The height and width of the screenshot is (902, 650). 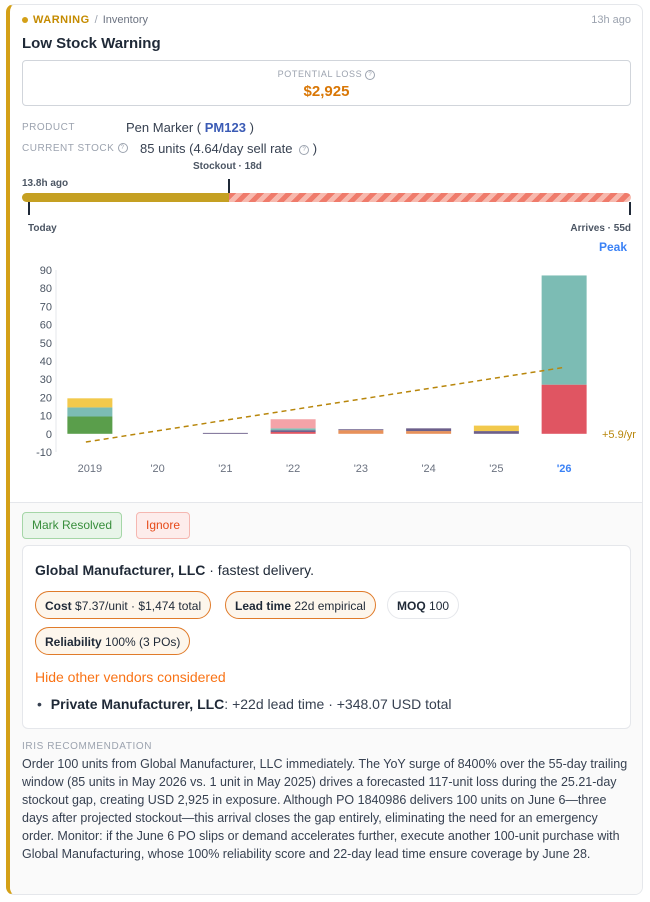 What do you see at coordinates (42, 228) in the screenshot?
I see `today-label: Today` at bounding box center [42, 228].